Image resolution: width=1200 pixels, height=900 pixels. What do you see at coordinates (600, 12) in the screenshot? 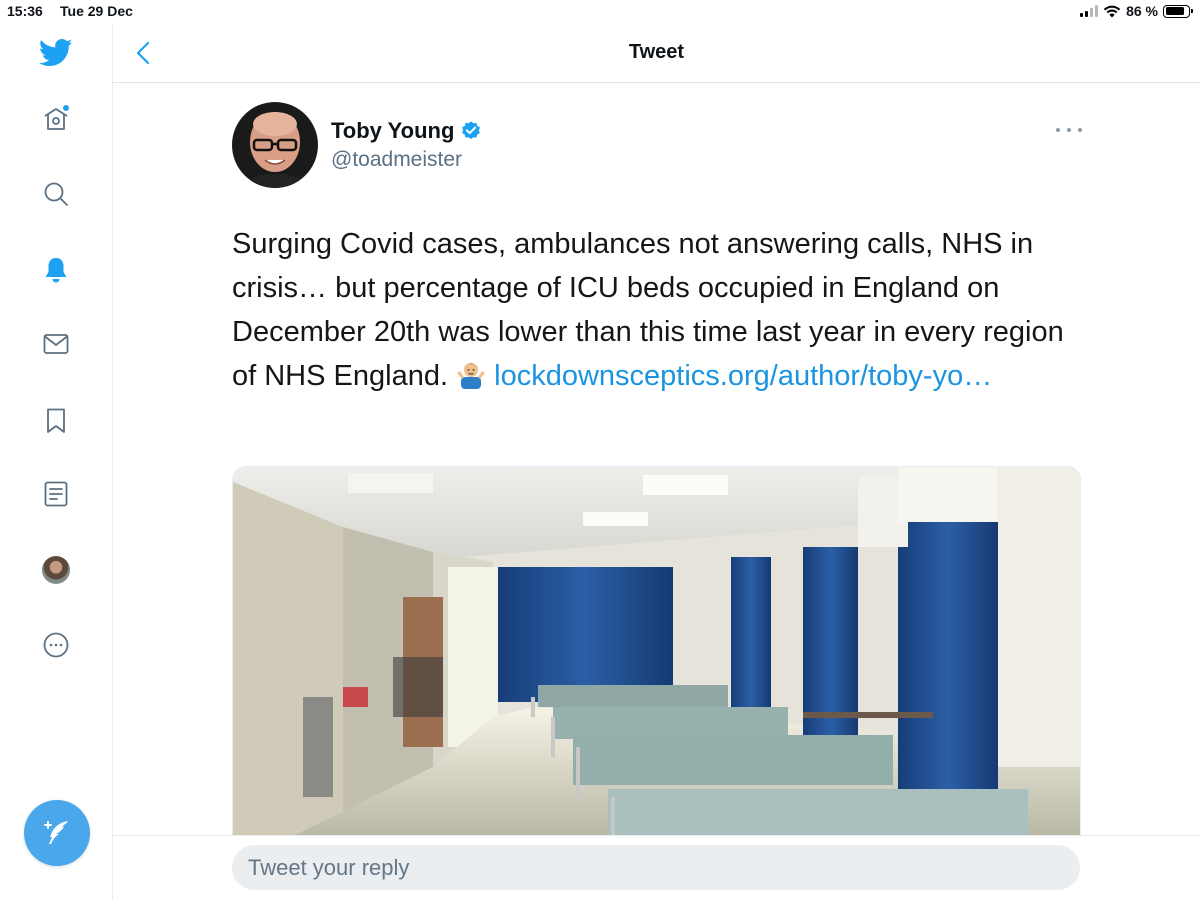
I see `status-bar: 15:36 Tue 29 Dec 86 %` at bounding box center [600, 12].